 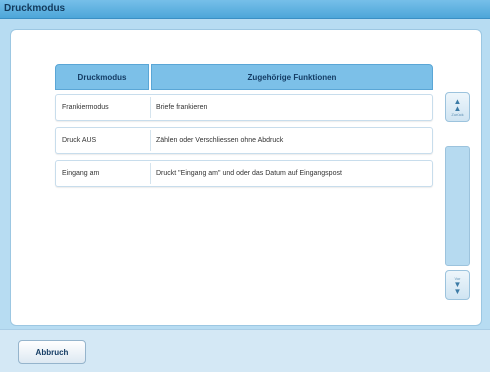 What do you see at coordinates (292, 77) in the screenshot?
I see `column-header-functions: Zugehörige Funktionen` at bounding box center [292, 77].